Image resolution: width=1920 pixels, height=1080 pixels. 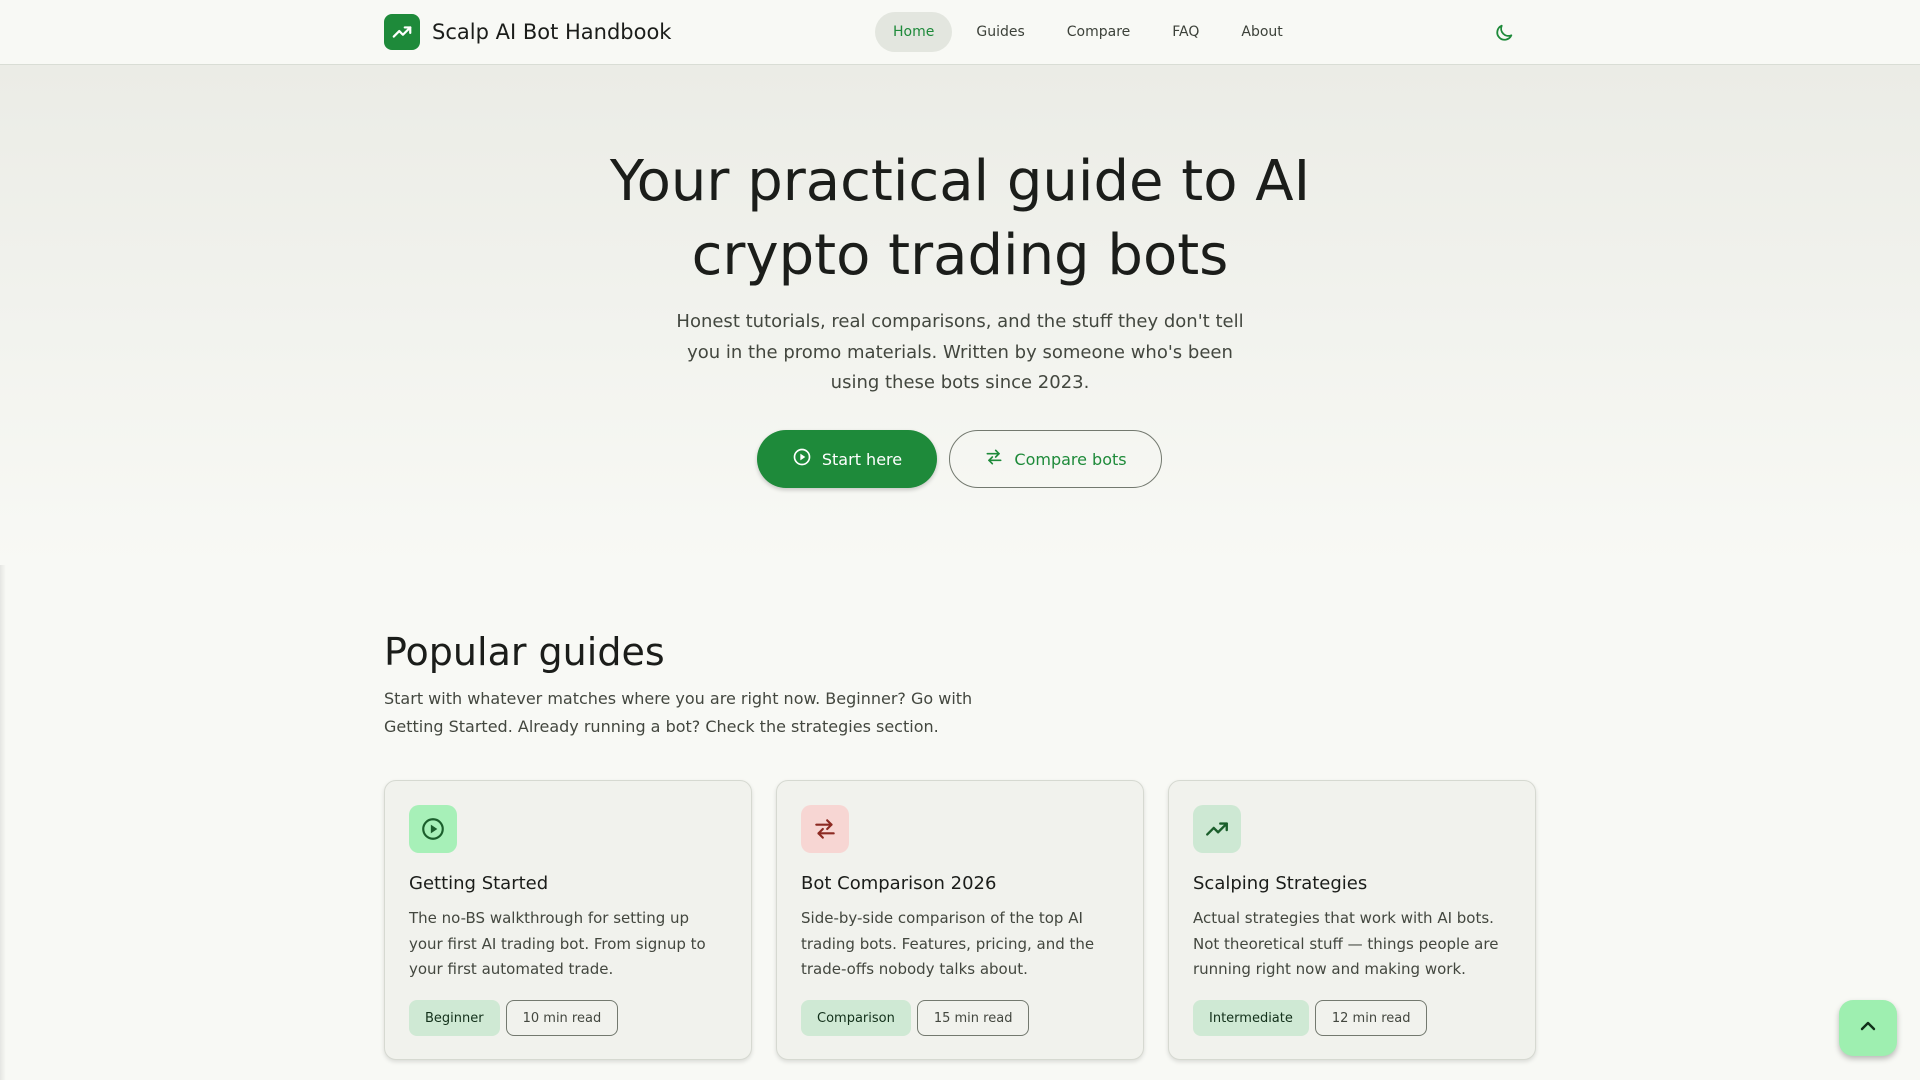 I want to click on start-here-button: Start here, so click(x=847, y=459).